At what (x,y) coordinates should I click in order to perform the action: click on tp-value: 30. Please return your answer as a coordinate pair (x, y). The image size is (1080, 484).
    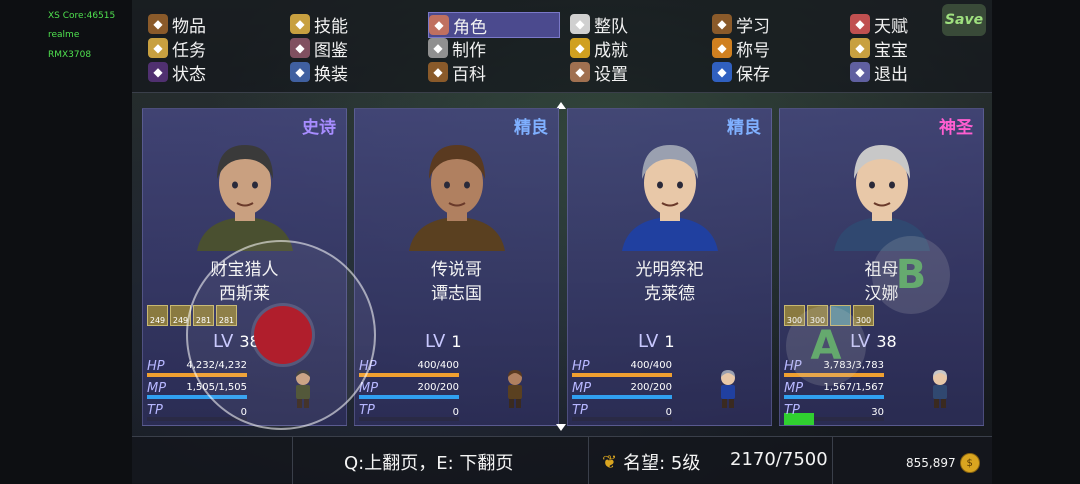
    Looking at the image, I should click on (877, 412).